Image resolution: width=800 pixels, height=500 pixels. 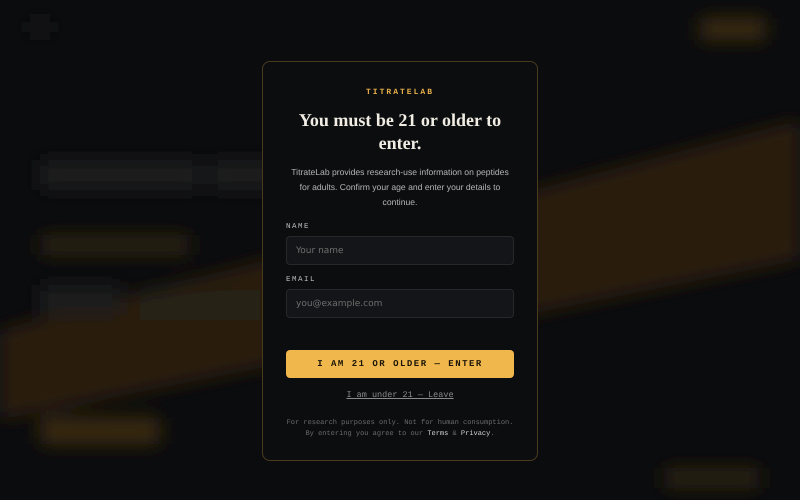 I want to click on dialog-title: You must be 21 or older to enter., so click(x=400, y=132).